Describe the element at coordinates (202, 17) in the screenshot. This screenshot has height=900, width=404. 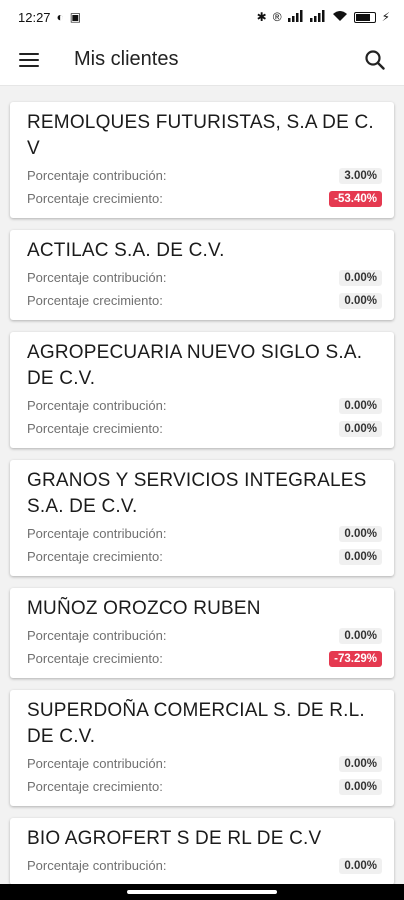
I see `status-bar: 12:27 ◐ ▣ ✱ ® ⚡` at that location.